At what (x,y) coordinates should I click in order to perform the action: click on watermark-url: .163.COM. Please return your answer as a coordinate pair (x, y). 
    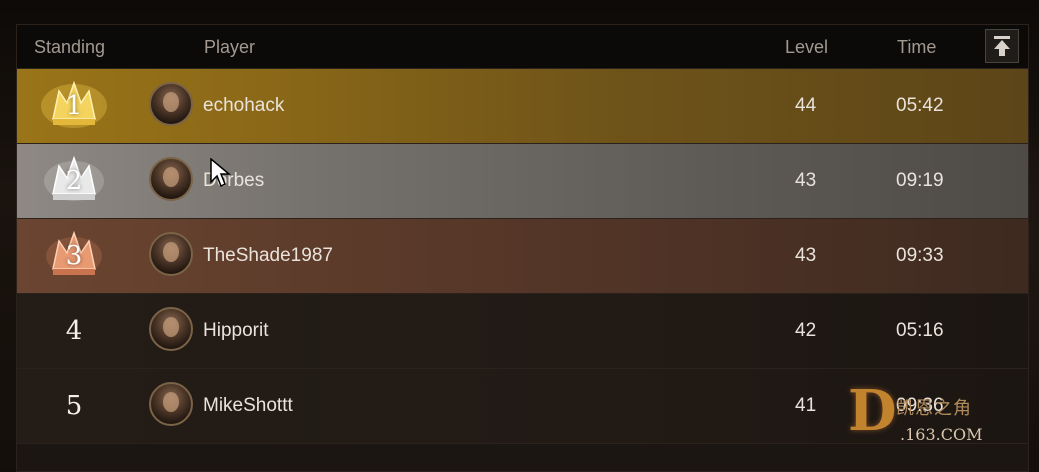
    Looking at the image, I should click on (941, 434).